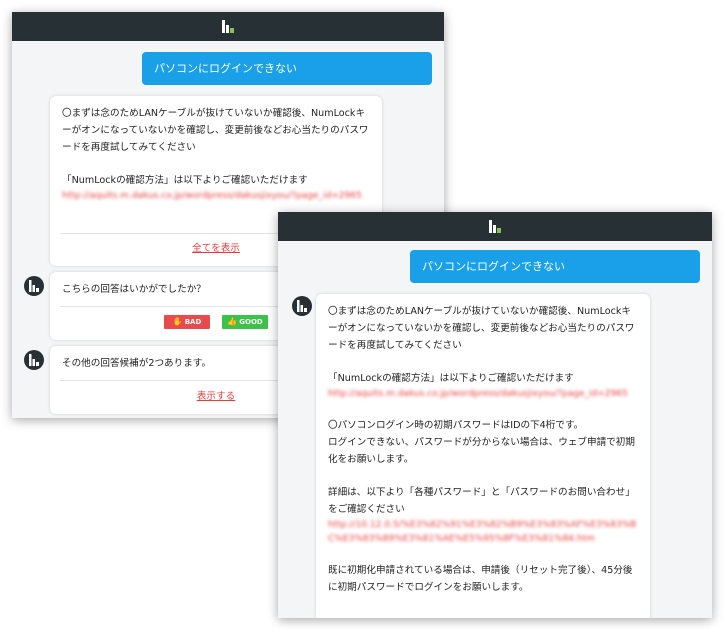  What do you see at coordinates (245, 322) in the screenshot?
I see `good-button: 👍 GOOD` at bounding box center [245, 322].